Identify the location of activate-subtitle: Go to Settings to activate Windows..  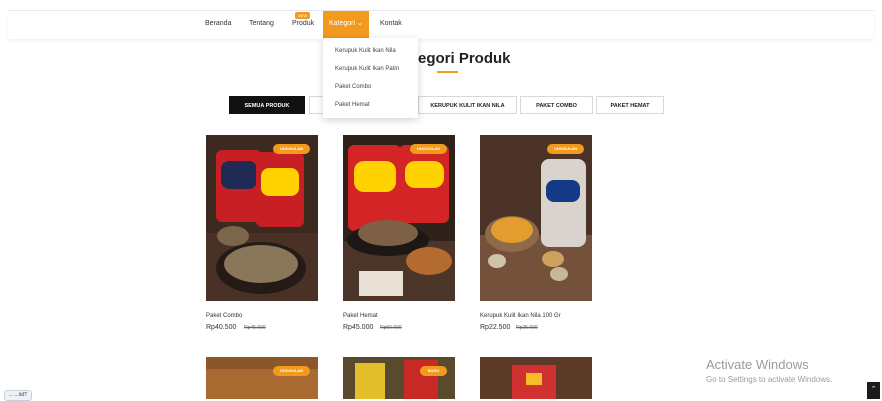
(769, 379).